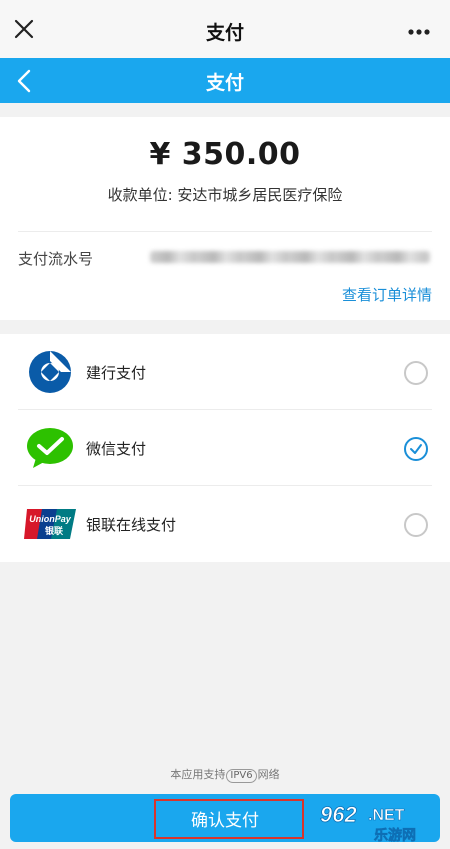 The width and height of the screenshot is (450, 849). I want to click on wechat-title: 支付, so click(224, 33).